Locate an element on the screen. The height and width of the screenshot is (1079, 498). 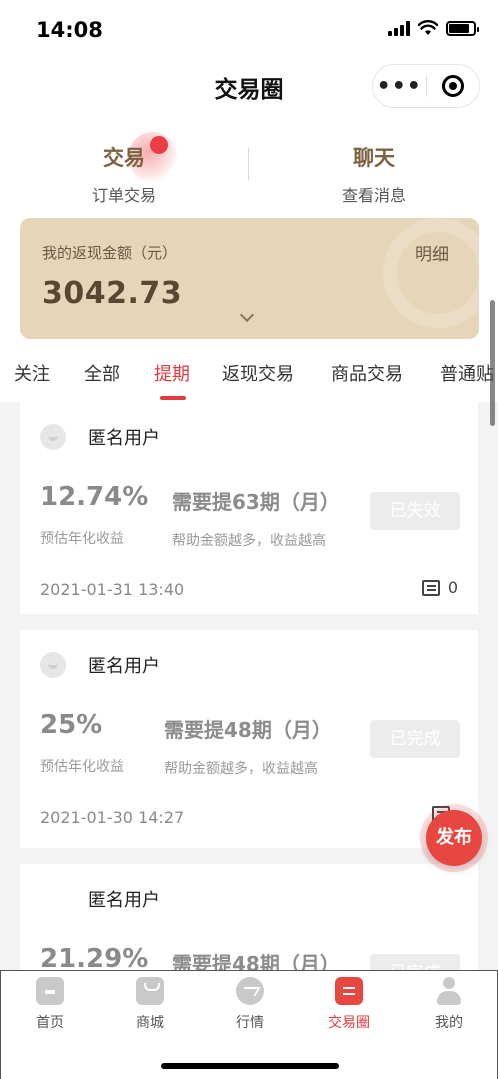
tab-withdraw-period: 提期 is located at coordinates (172, 373).